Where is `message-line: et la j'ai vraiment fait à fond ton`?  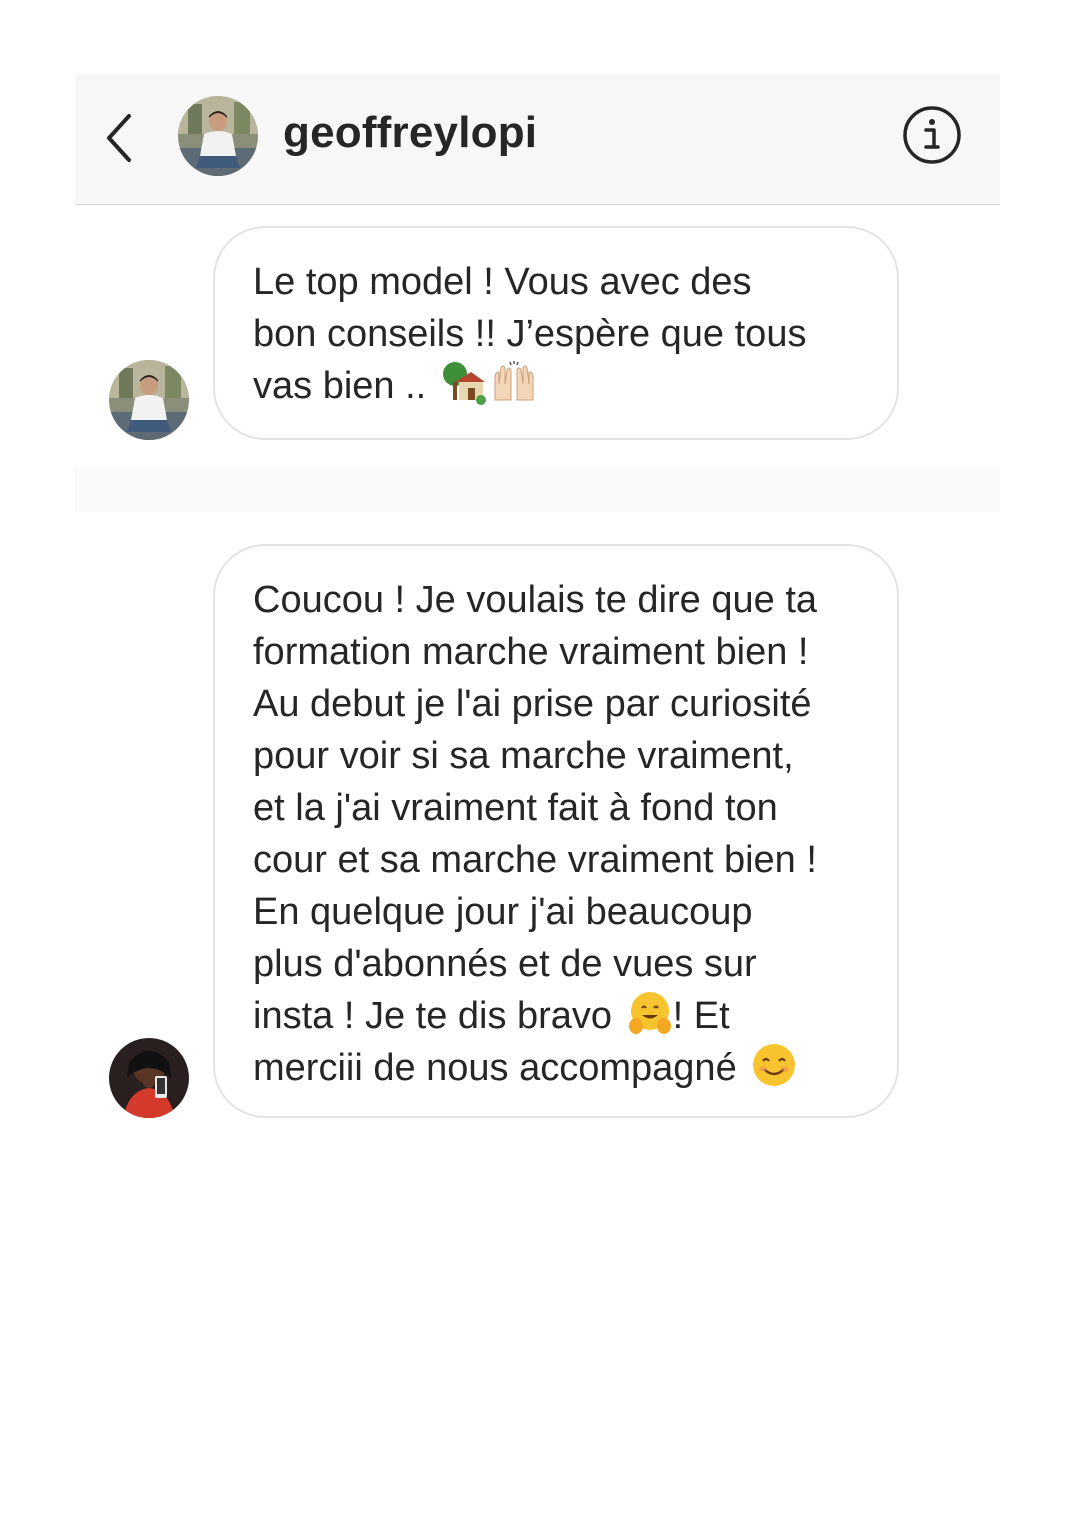 message-line: et la j'ai vraiment fait à fond ton is located at coordinates (515, 808).